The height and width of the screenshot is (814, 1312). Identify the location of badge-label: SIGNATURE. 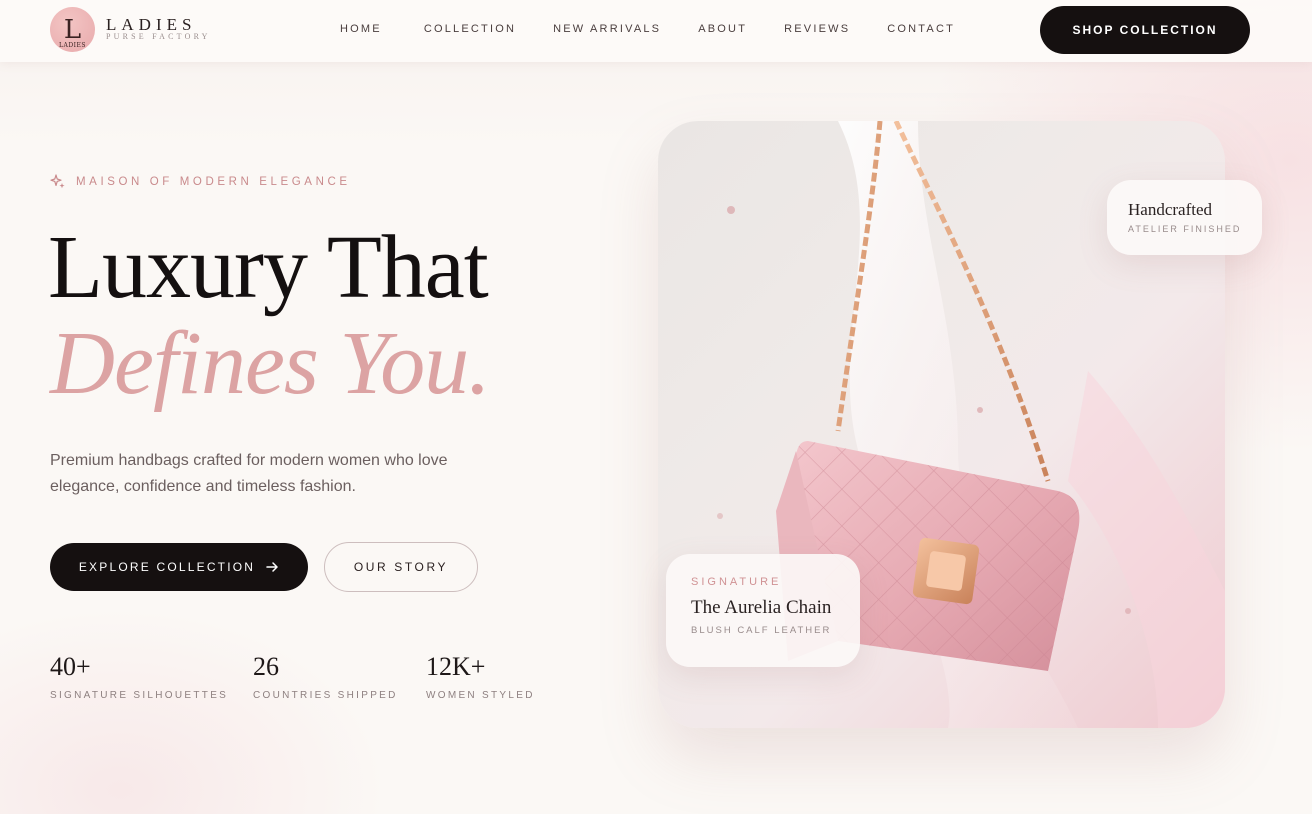
(736, 582).